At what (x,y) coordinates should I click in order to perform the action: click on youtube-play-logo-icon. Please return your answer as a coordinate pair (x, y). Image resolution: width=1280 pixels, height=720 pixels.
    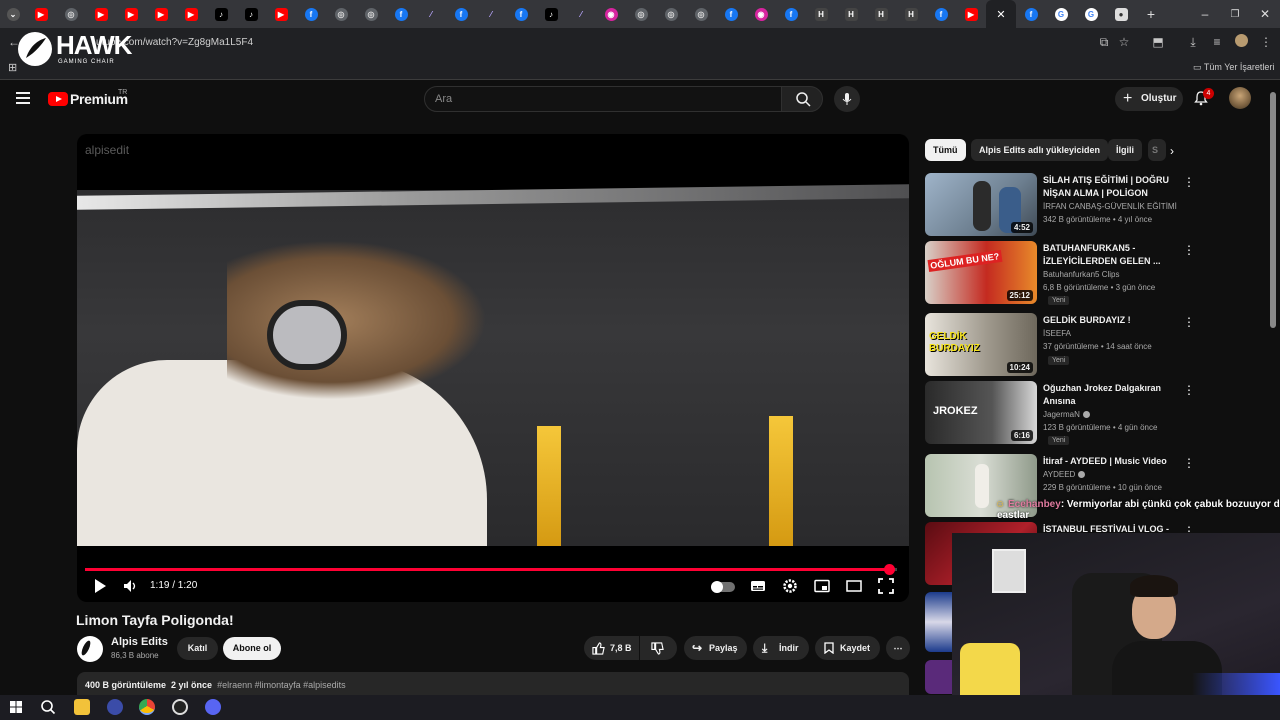
    Looking at the image, I should click on (58, 99).